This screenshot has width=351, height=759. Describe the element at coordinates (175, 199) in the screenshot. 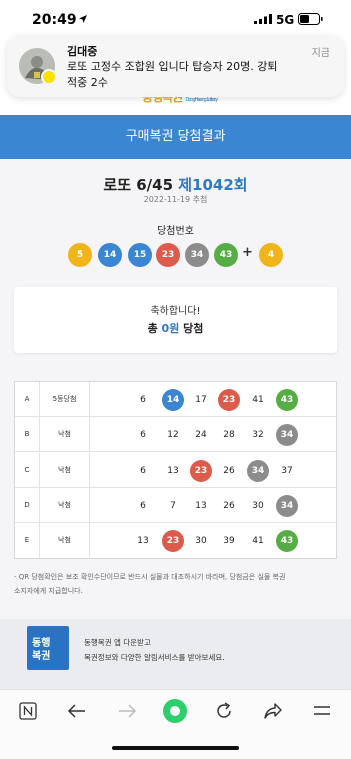

I see `draw-date: 2022-11-19 추첨` at that location.